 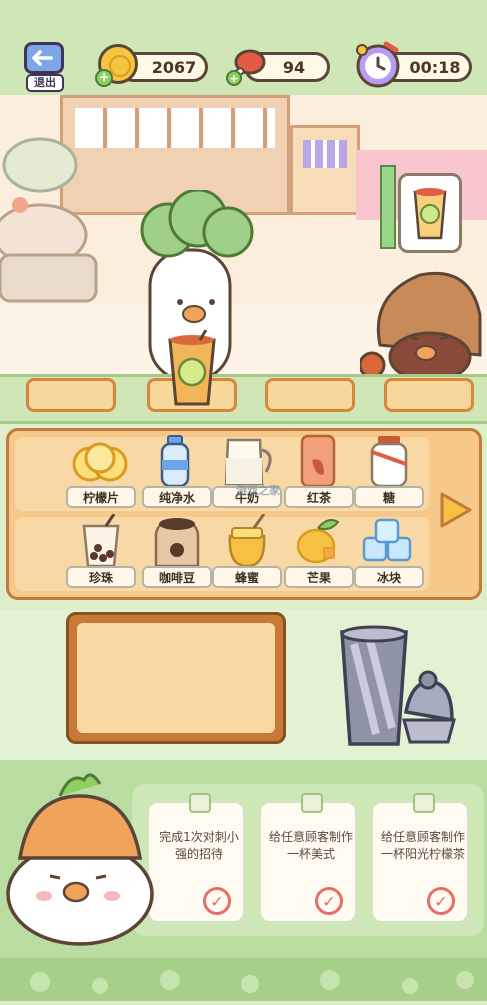 I want to click on lemon-tea-drink, so click(x=192, y=368).